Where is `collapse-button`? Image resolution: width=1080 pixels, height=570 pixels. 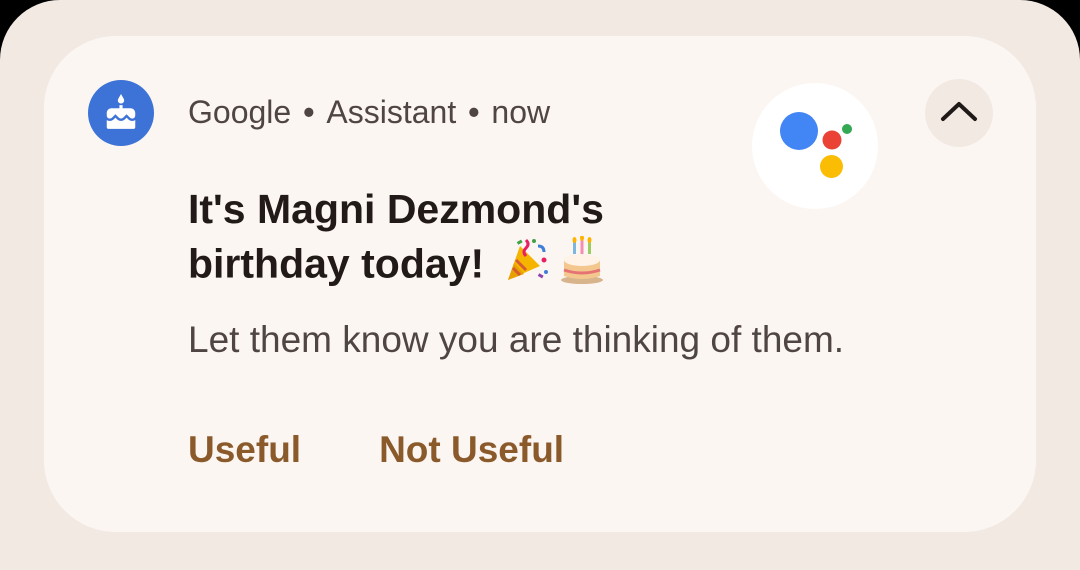
collapse-button is located at coordinates (959, 113).